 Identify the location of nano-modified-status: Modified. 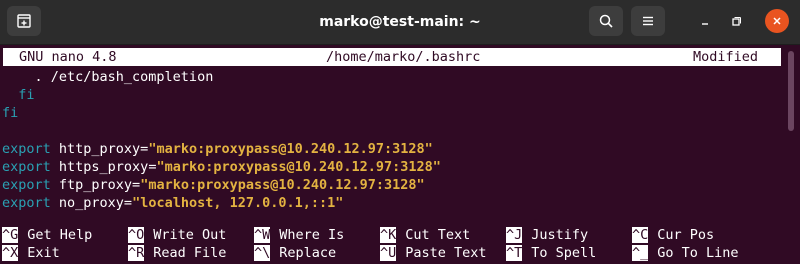
(726, 57).